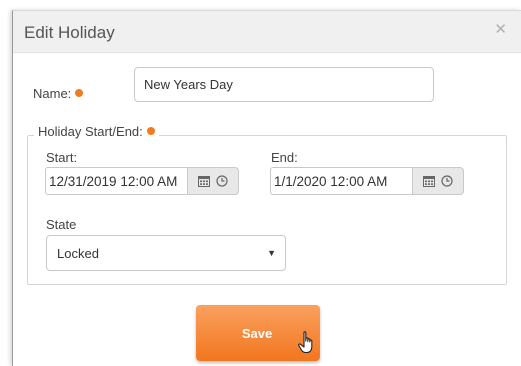 The width and height of the screenshot is (521, 366). What do you see at coordinates (166, 253) in the screenshot?
I see `state-select: Locked ▼` at bounding box center [166, 253].